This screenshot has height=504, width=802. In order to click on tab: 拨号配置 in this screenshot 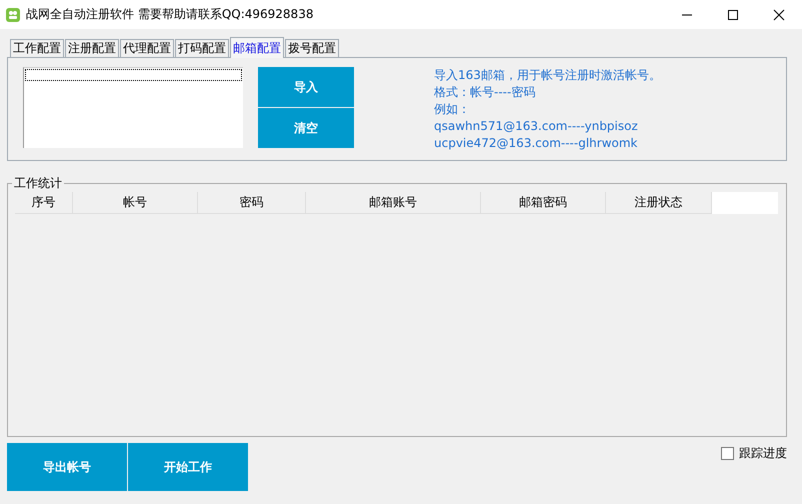, I will do `click(312, 48)`.